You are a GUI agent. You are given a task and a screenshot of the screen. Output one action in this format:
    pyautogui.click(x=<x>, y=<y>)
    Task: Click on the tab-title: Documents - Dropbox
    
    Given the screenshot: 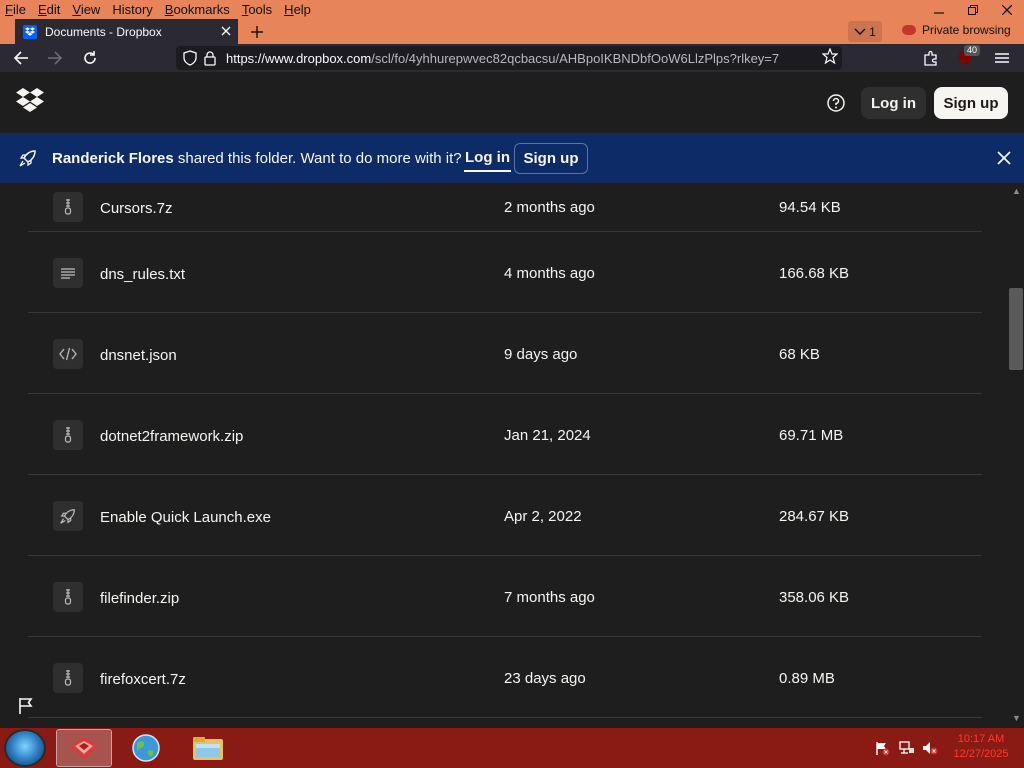 What is the action you would take?
    pyautogui.click(x=103, y=31)
    